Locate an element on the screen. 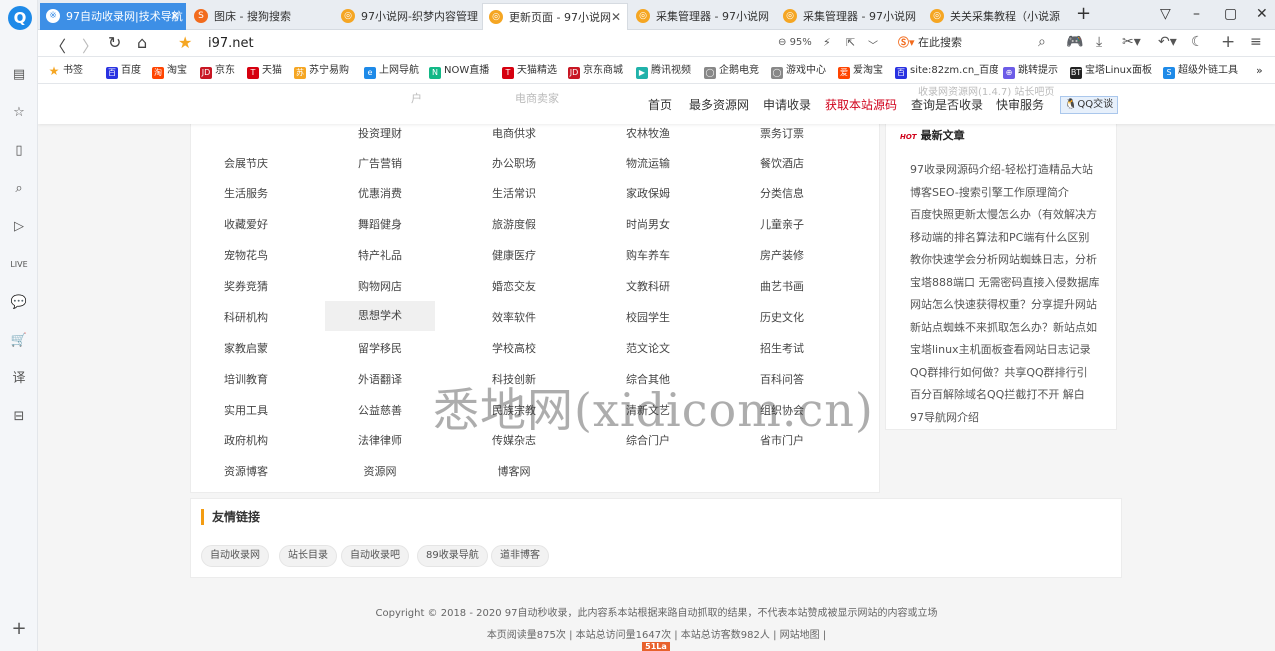 The height and width of the screenshot is (651, 1275). search-go-icon: ⌕ is located at coordinates (1042, 42).